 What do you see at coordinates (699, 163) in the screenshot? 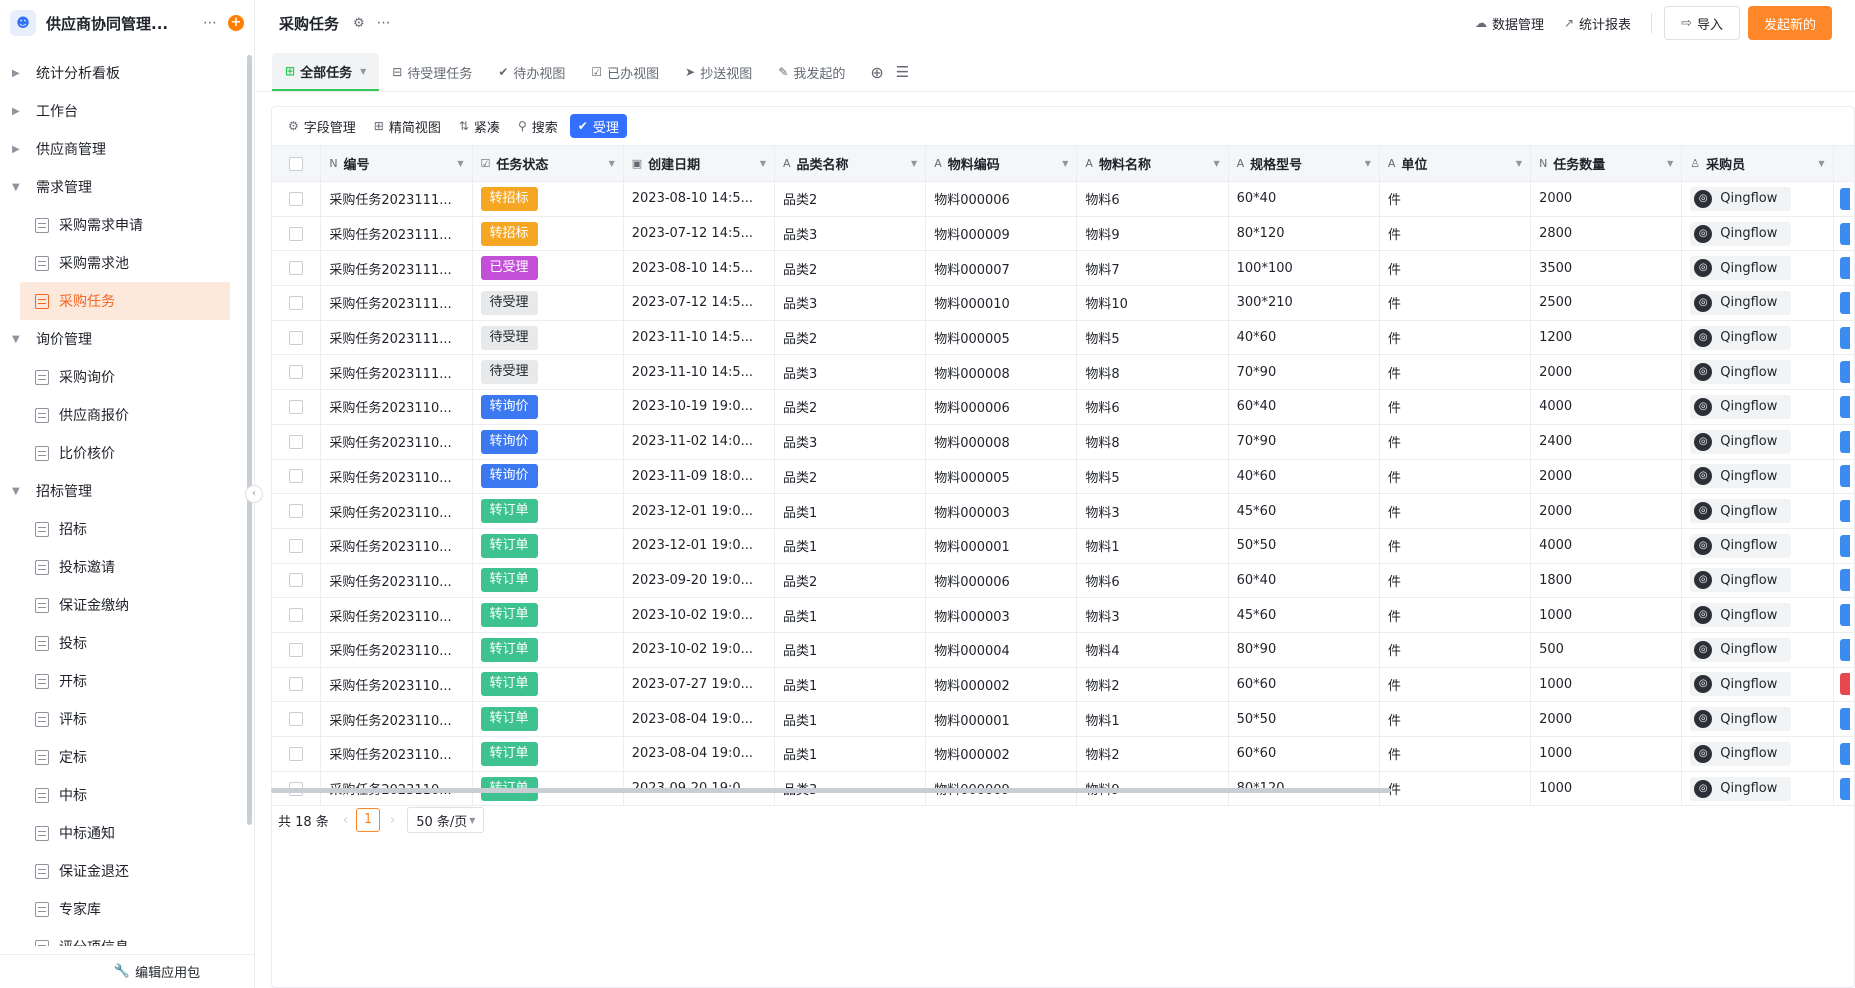
I see `column-header: ▣ 创建日期 ▼` at bounding box center [699, 163].